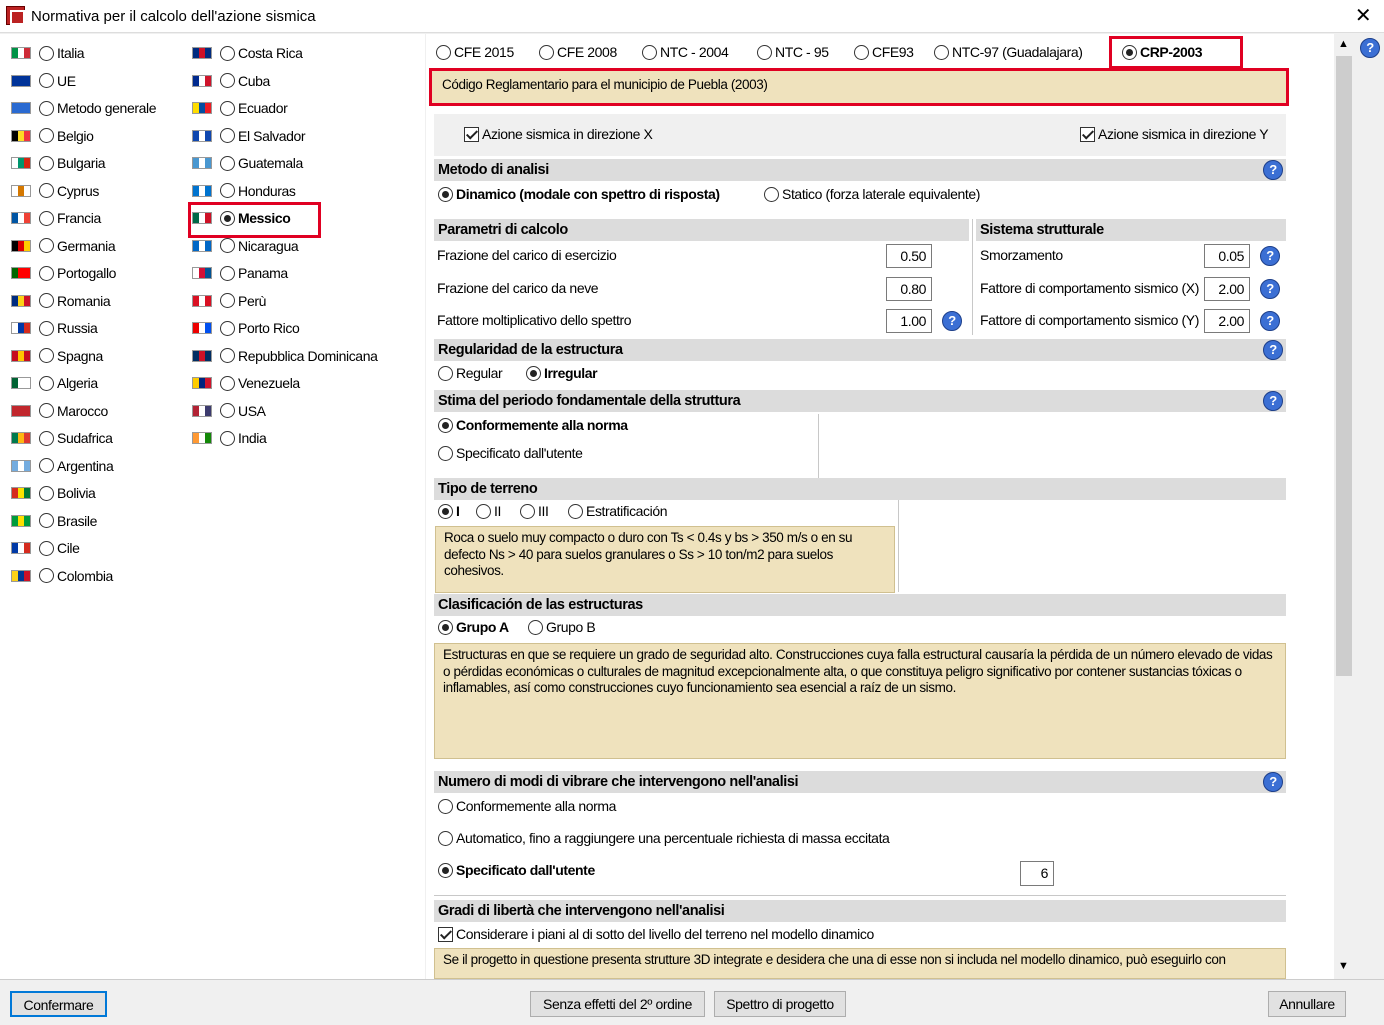 Image resolution: width=1384 pixels, height=1025 pixels. What do you see at coordinates (534, 511) in the screenshot?
I see `soil-option: III` at bounding box center [534, 511].